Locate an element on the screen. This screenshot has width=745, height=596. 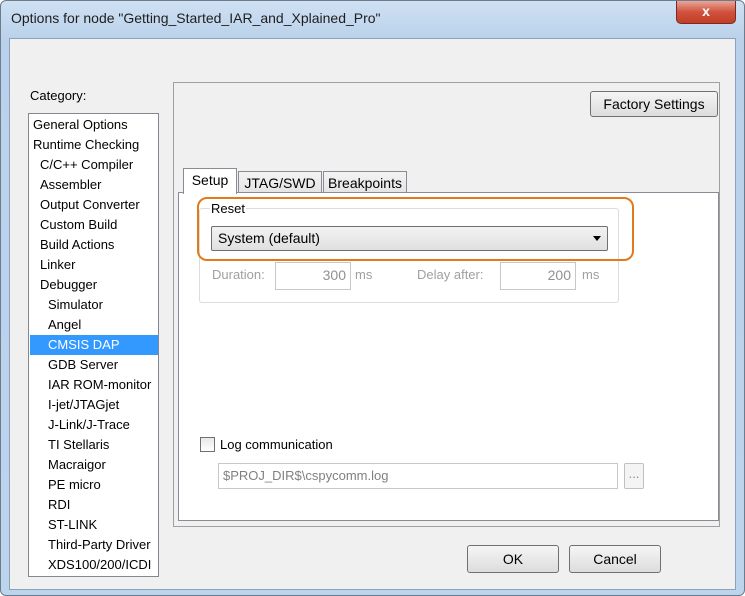
category-item-linker: Linker is located at coordinates (98, 265).